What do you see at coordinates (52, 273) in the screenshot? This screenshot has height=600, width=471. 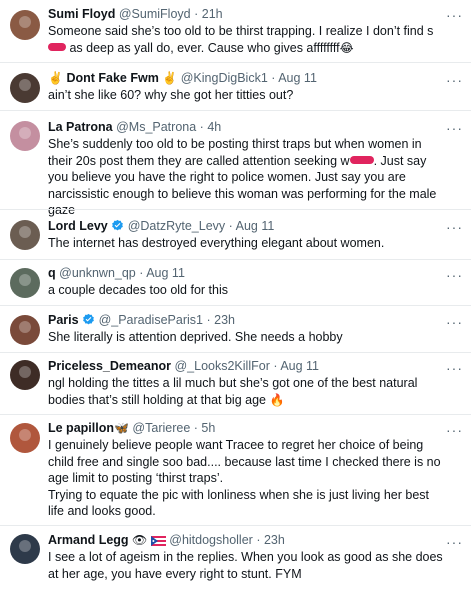 I see `display-name: q` at bounding box center [52, 273].